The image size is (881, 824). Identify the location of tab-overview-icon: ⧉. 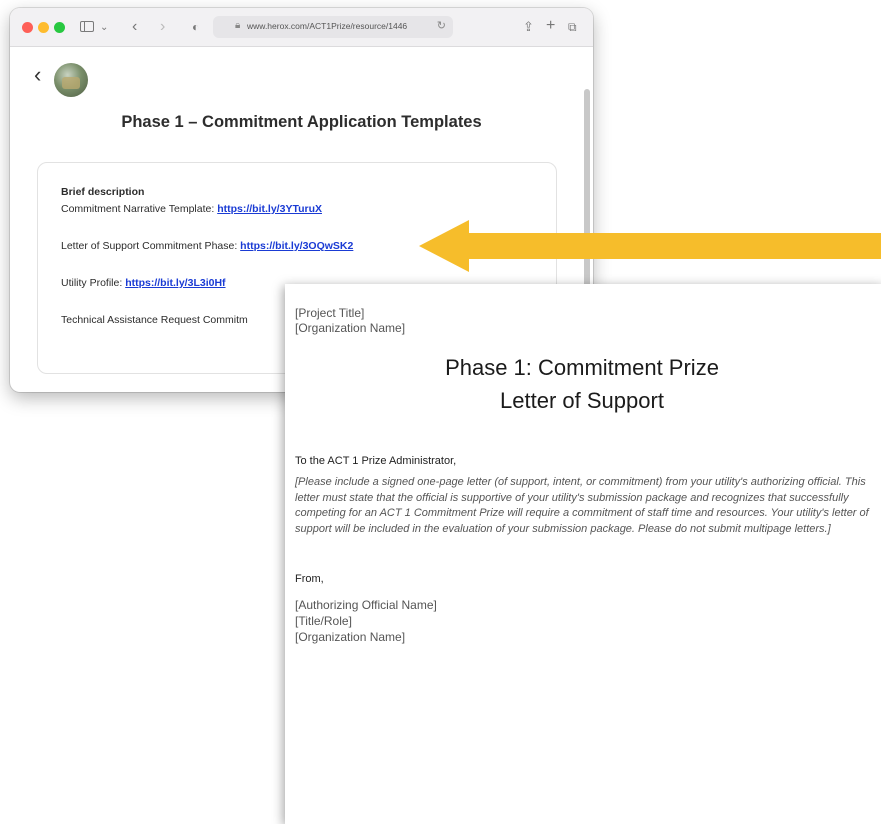
(572, 27).